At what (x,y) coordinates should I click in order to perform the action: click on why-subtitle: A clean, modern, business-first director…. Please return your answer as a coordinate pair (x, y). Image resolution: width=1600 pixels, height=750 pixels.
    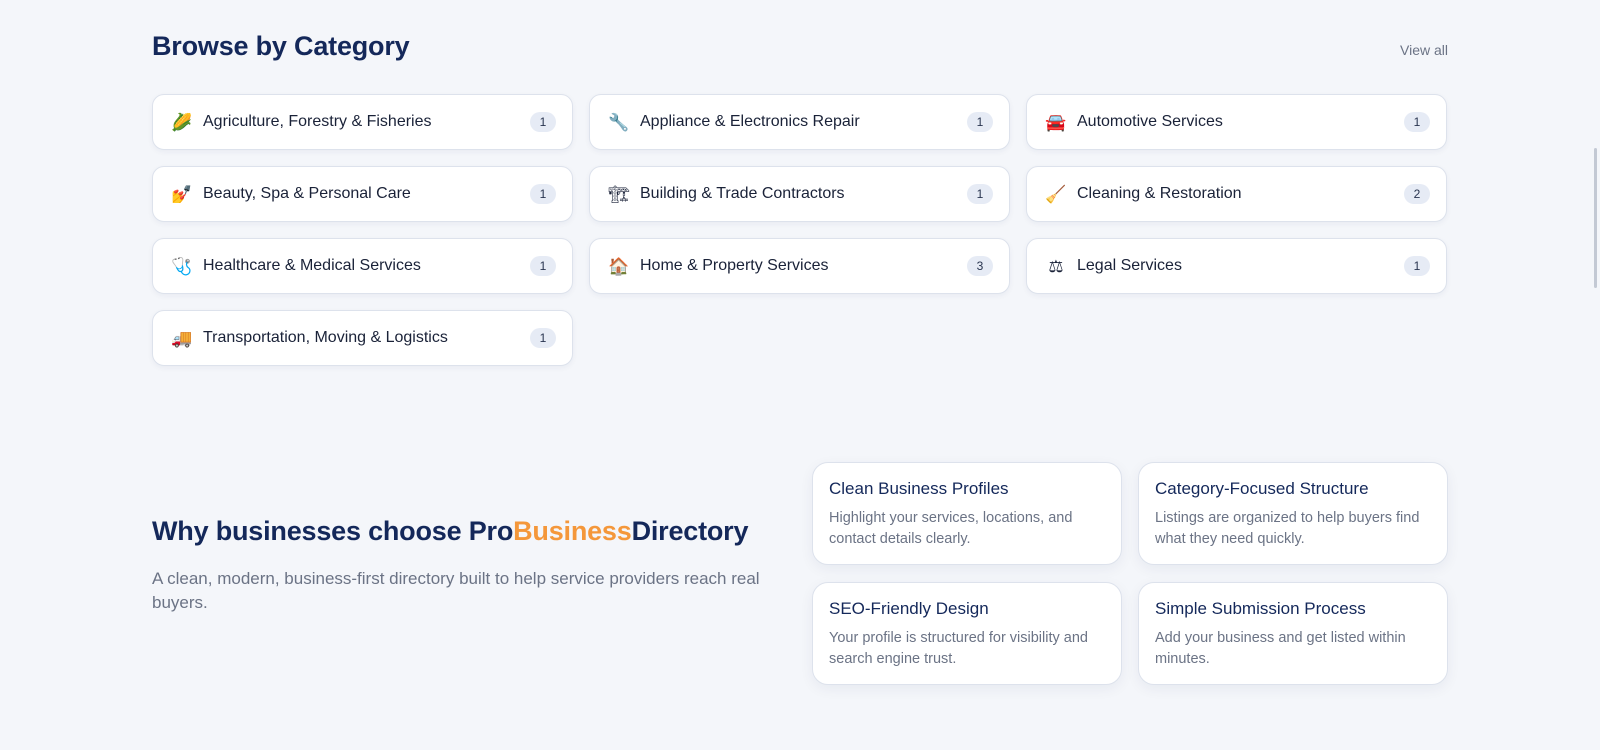
    Looking at the image, I should click on (456, 590).